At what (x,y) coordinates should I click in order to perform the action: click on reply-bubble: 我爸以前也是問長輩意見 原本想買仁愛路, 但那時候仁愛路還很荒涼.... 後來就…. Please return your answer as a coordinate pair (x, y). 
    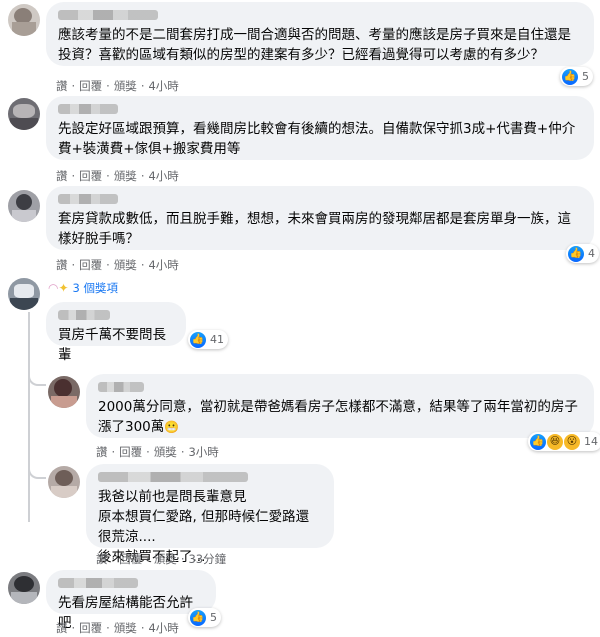
    Looking at the image, I should click on (210, 514).